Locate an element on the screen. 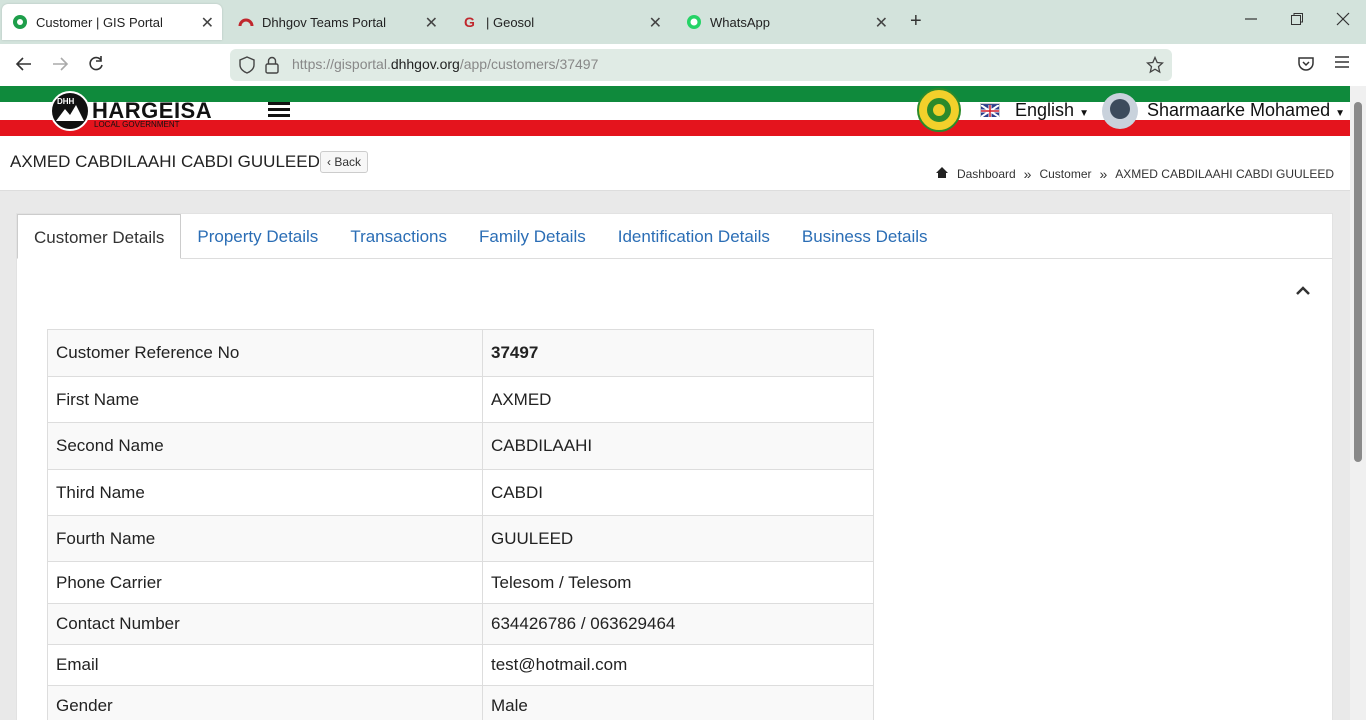 This screenshot has width=1366, height=720. field-label: Email is located at coordinates (265, 665).